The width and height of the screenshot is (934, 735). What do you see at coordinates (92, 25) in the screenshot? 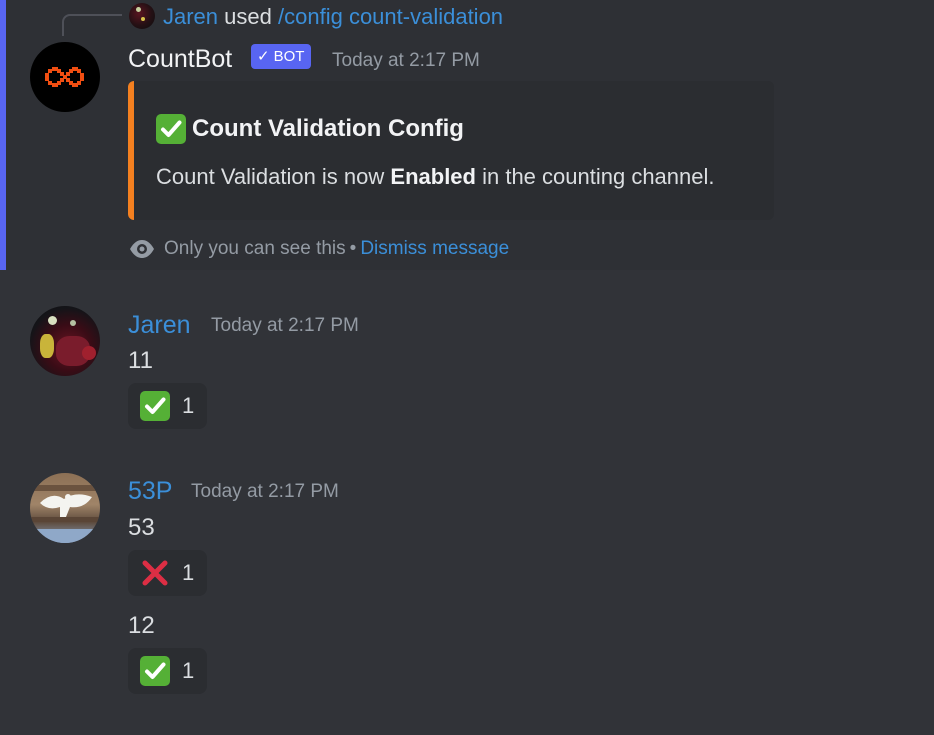
I see `reply-spine` at bounding box center [92, 25].